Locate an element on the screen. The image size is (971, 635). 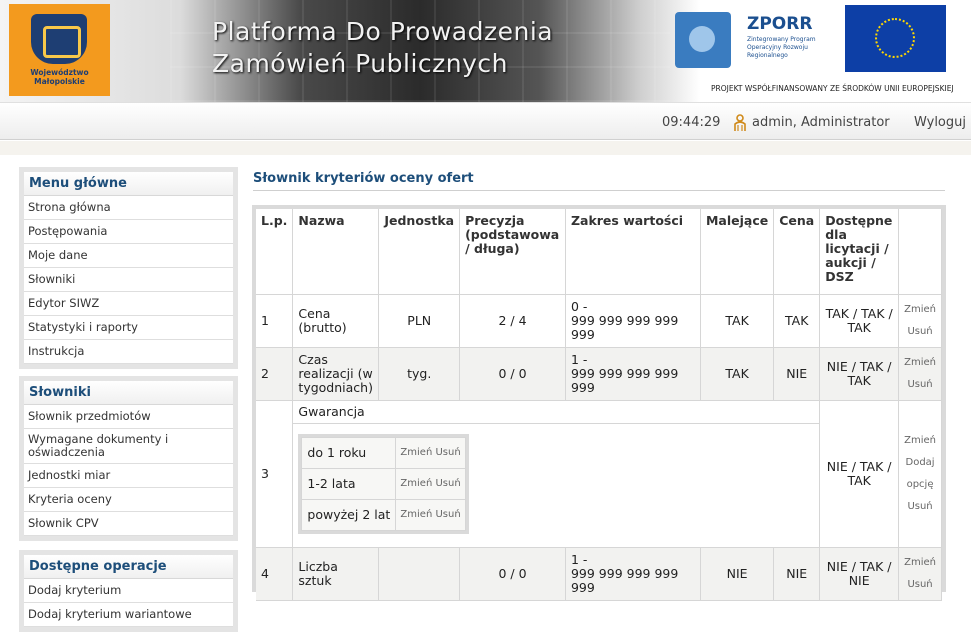
menu-item-statistics: Statystyki i raporty is located at coordinates (128, 328).